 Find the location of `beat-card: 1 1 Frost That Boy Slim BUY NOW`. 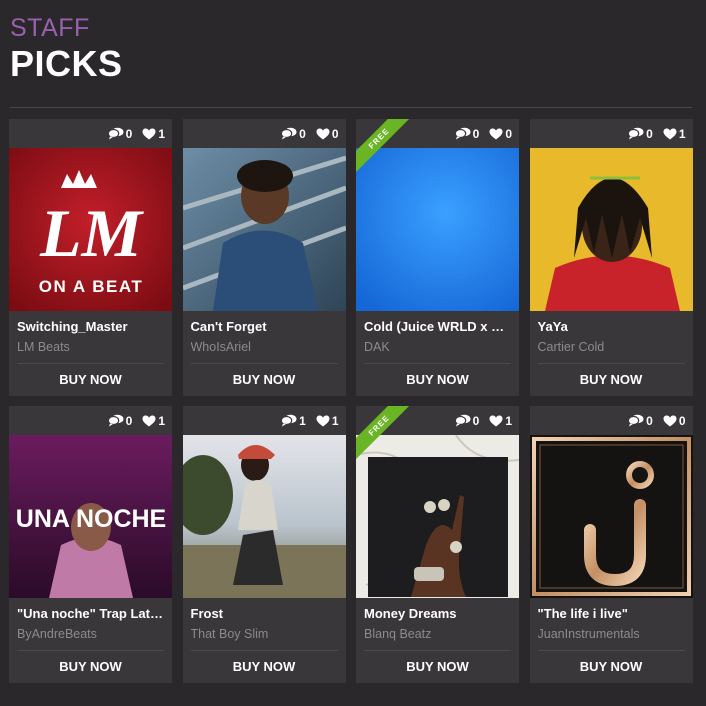

beat-card: 1 1 Frost That Boy Slim BUY NOW is located at coordinates (264, 544).